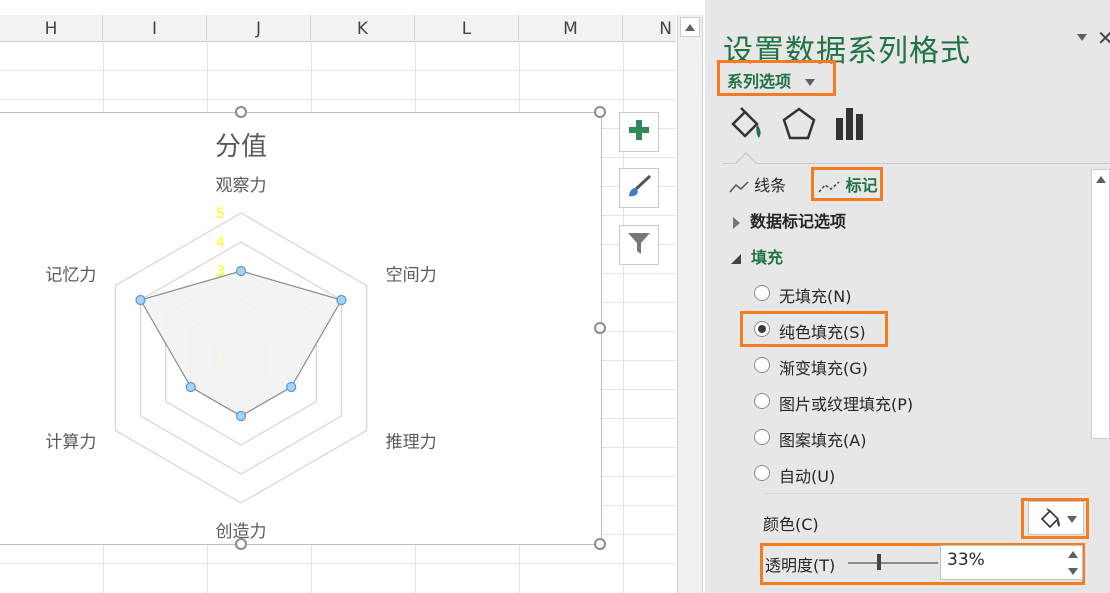  Describe the element at coordinates (861, 185) in the screenshot. I see `subtab-marker-label: 标记` at that location.